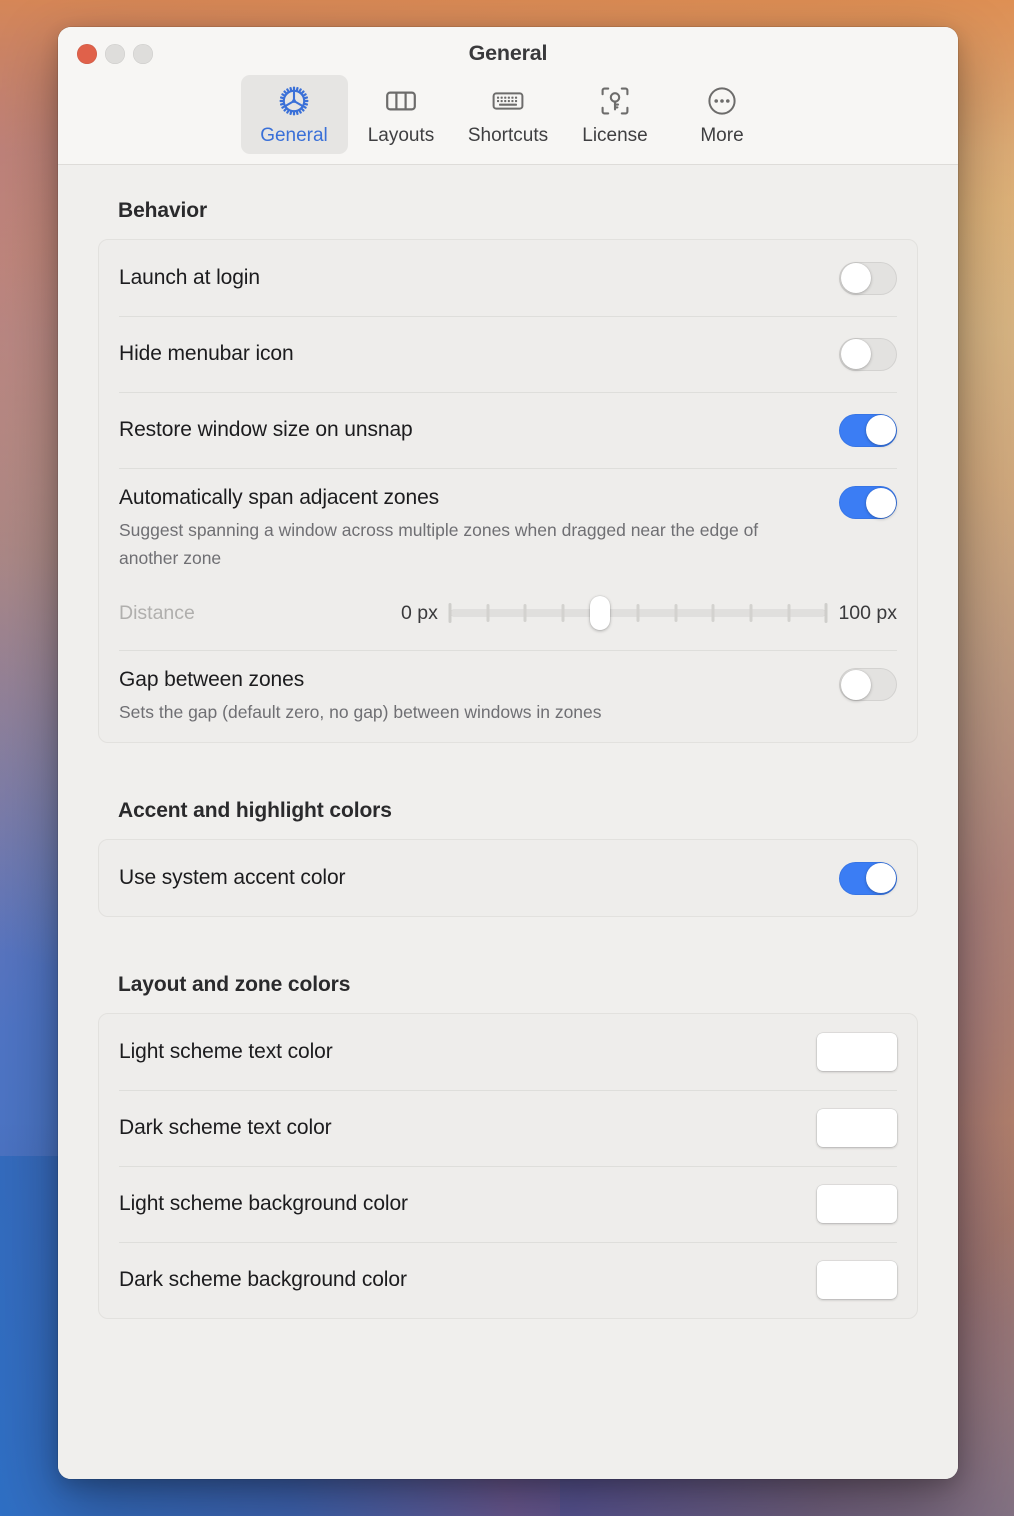 The width and height of the screenshot is (1014, 1516). I want to click on toolbar-tabs: General Layouts Shortcuts License More, so click(508, 115).